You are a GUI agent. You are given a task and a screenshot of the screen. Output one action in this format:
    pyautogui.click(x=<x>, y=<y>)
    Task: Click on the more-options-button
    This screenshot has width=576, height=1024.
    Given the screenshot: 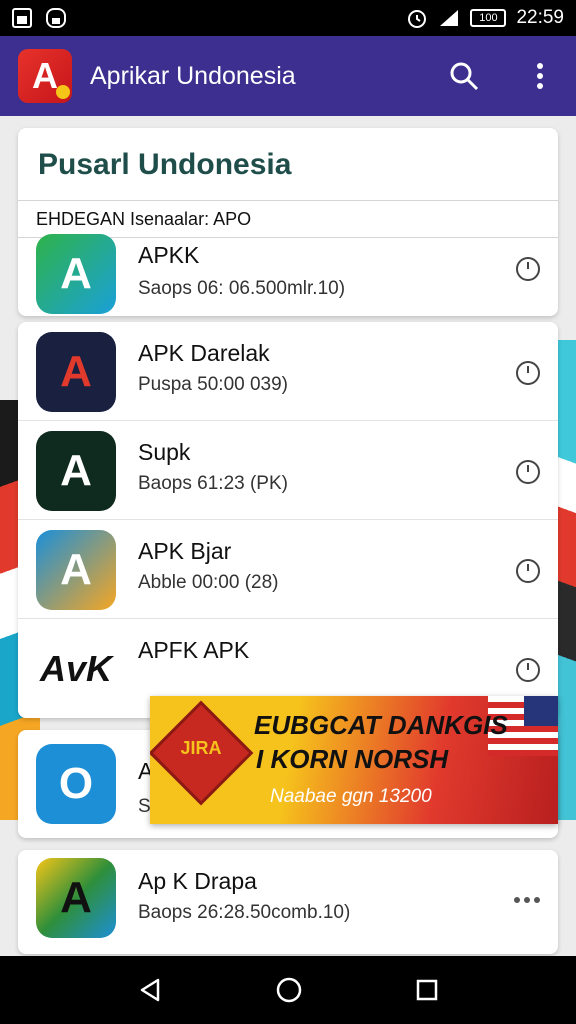 What is the action you would take?
    pyautogui.click(x=540, y=76)
    